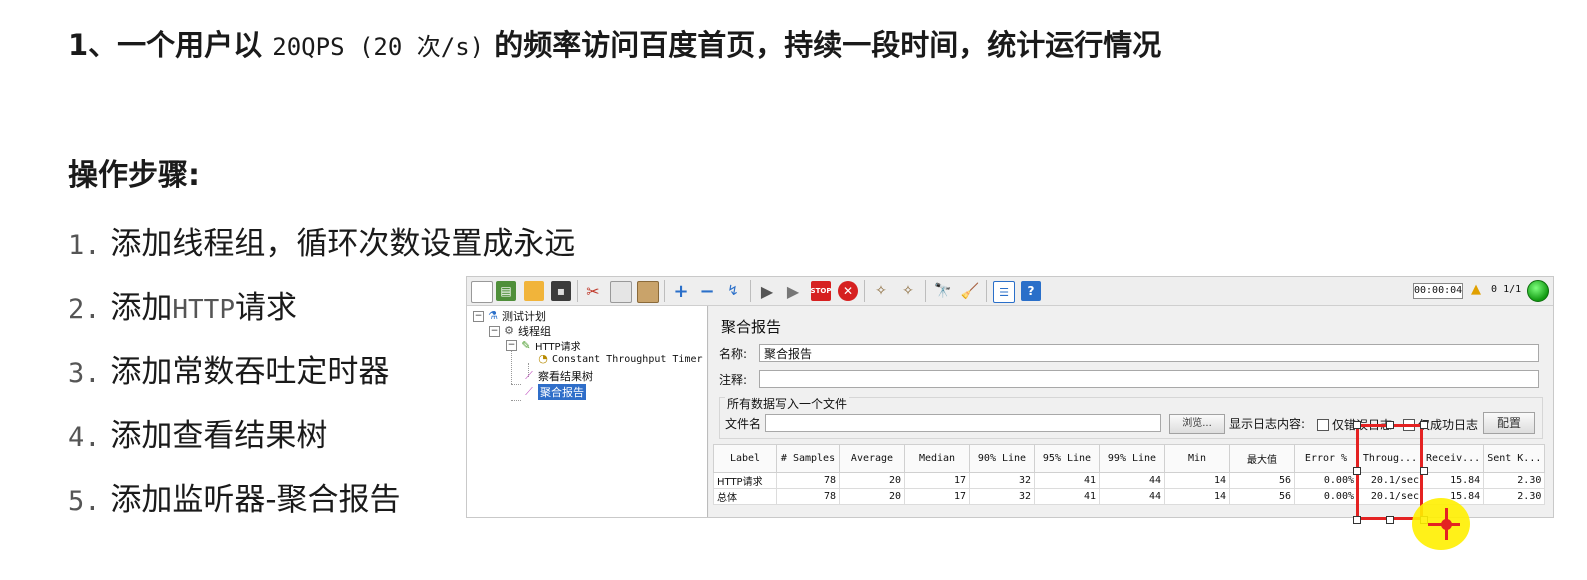  Describe the element at coordinates (1197, 458) in the screenshot. I see `column-header: Min` at that location.